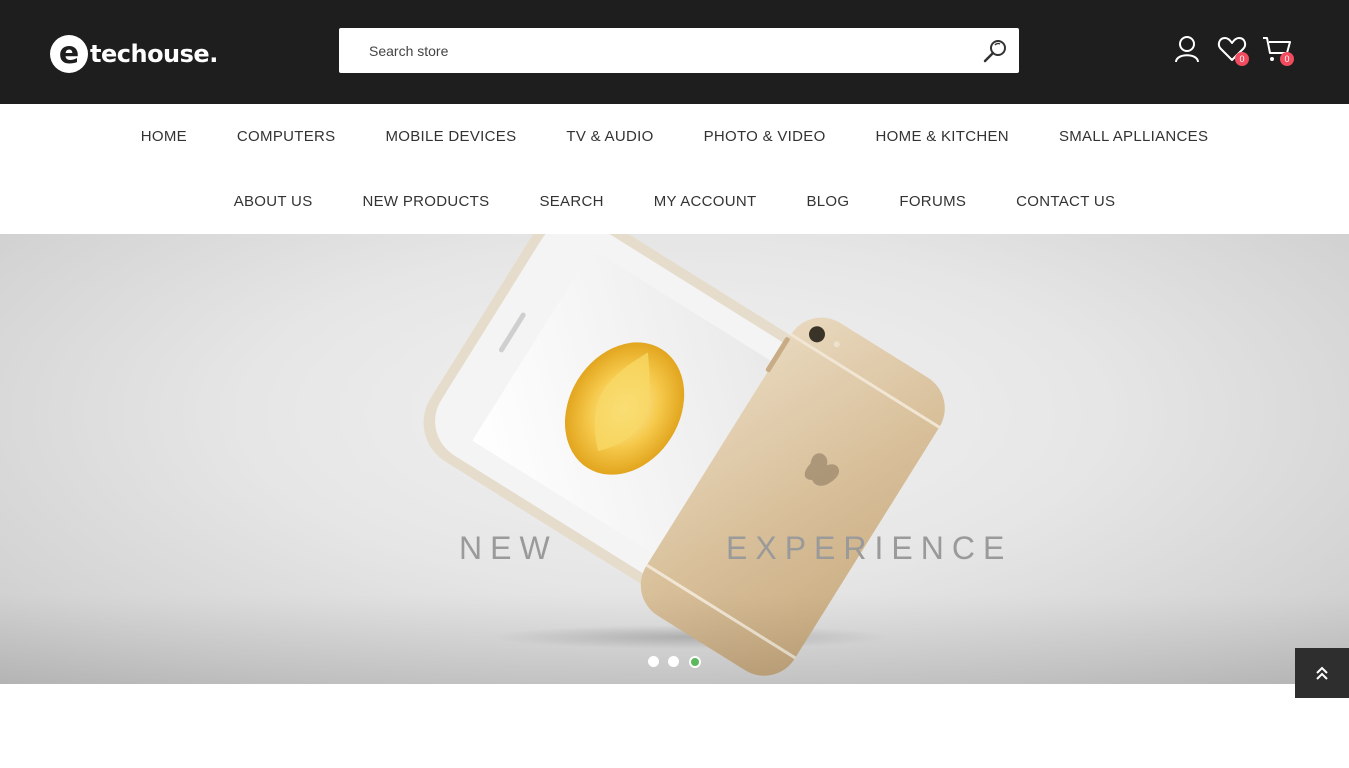 The image size is (1349, 768). I want to click on store-logo: e techouse., so click(134, 54).